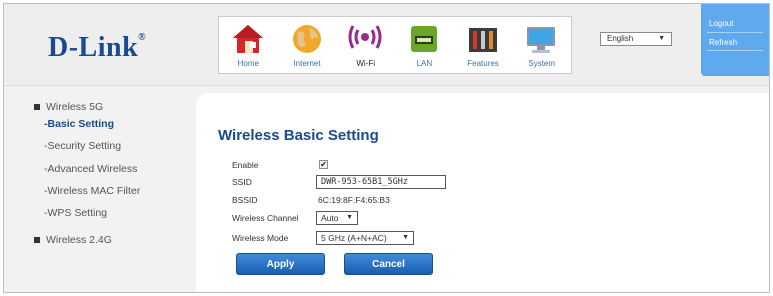 The height and width of the screenshot is (296, 773). I want to click on bssid-label: BSSID, so click(245, 200).